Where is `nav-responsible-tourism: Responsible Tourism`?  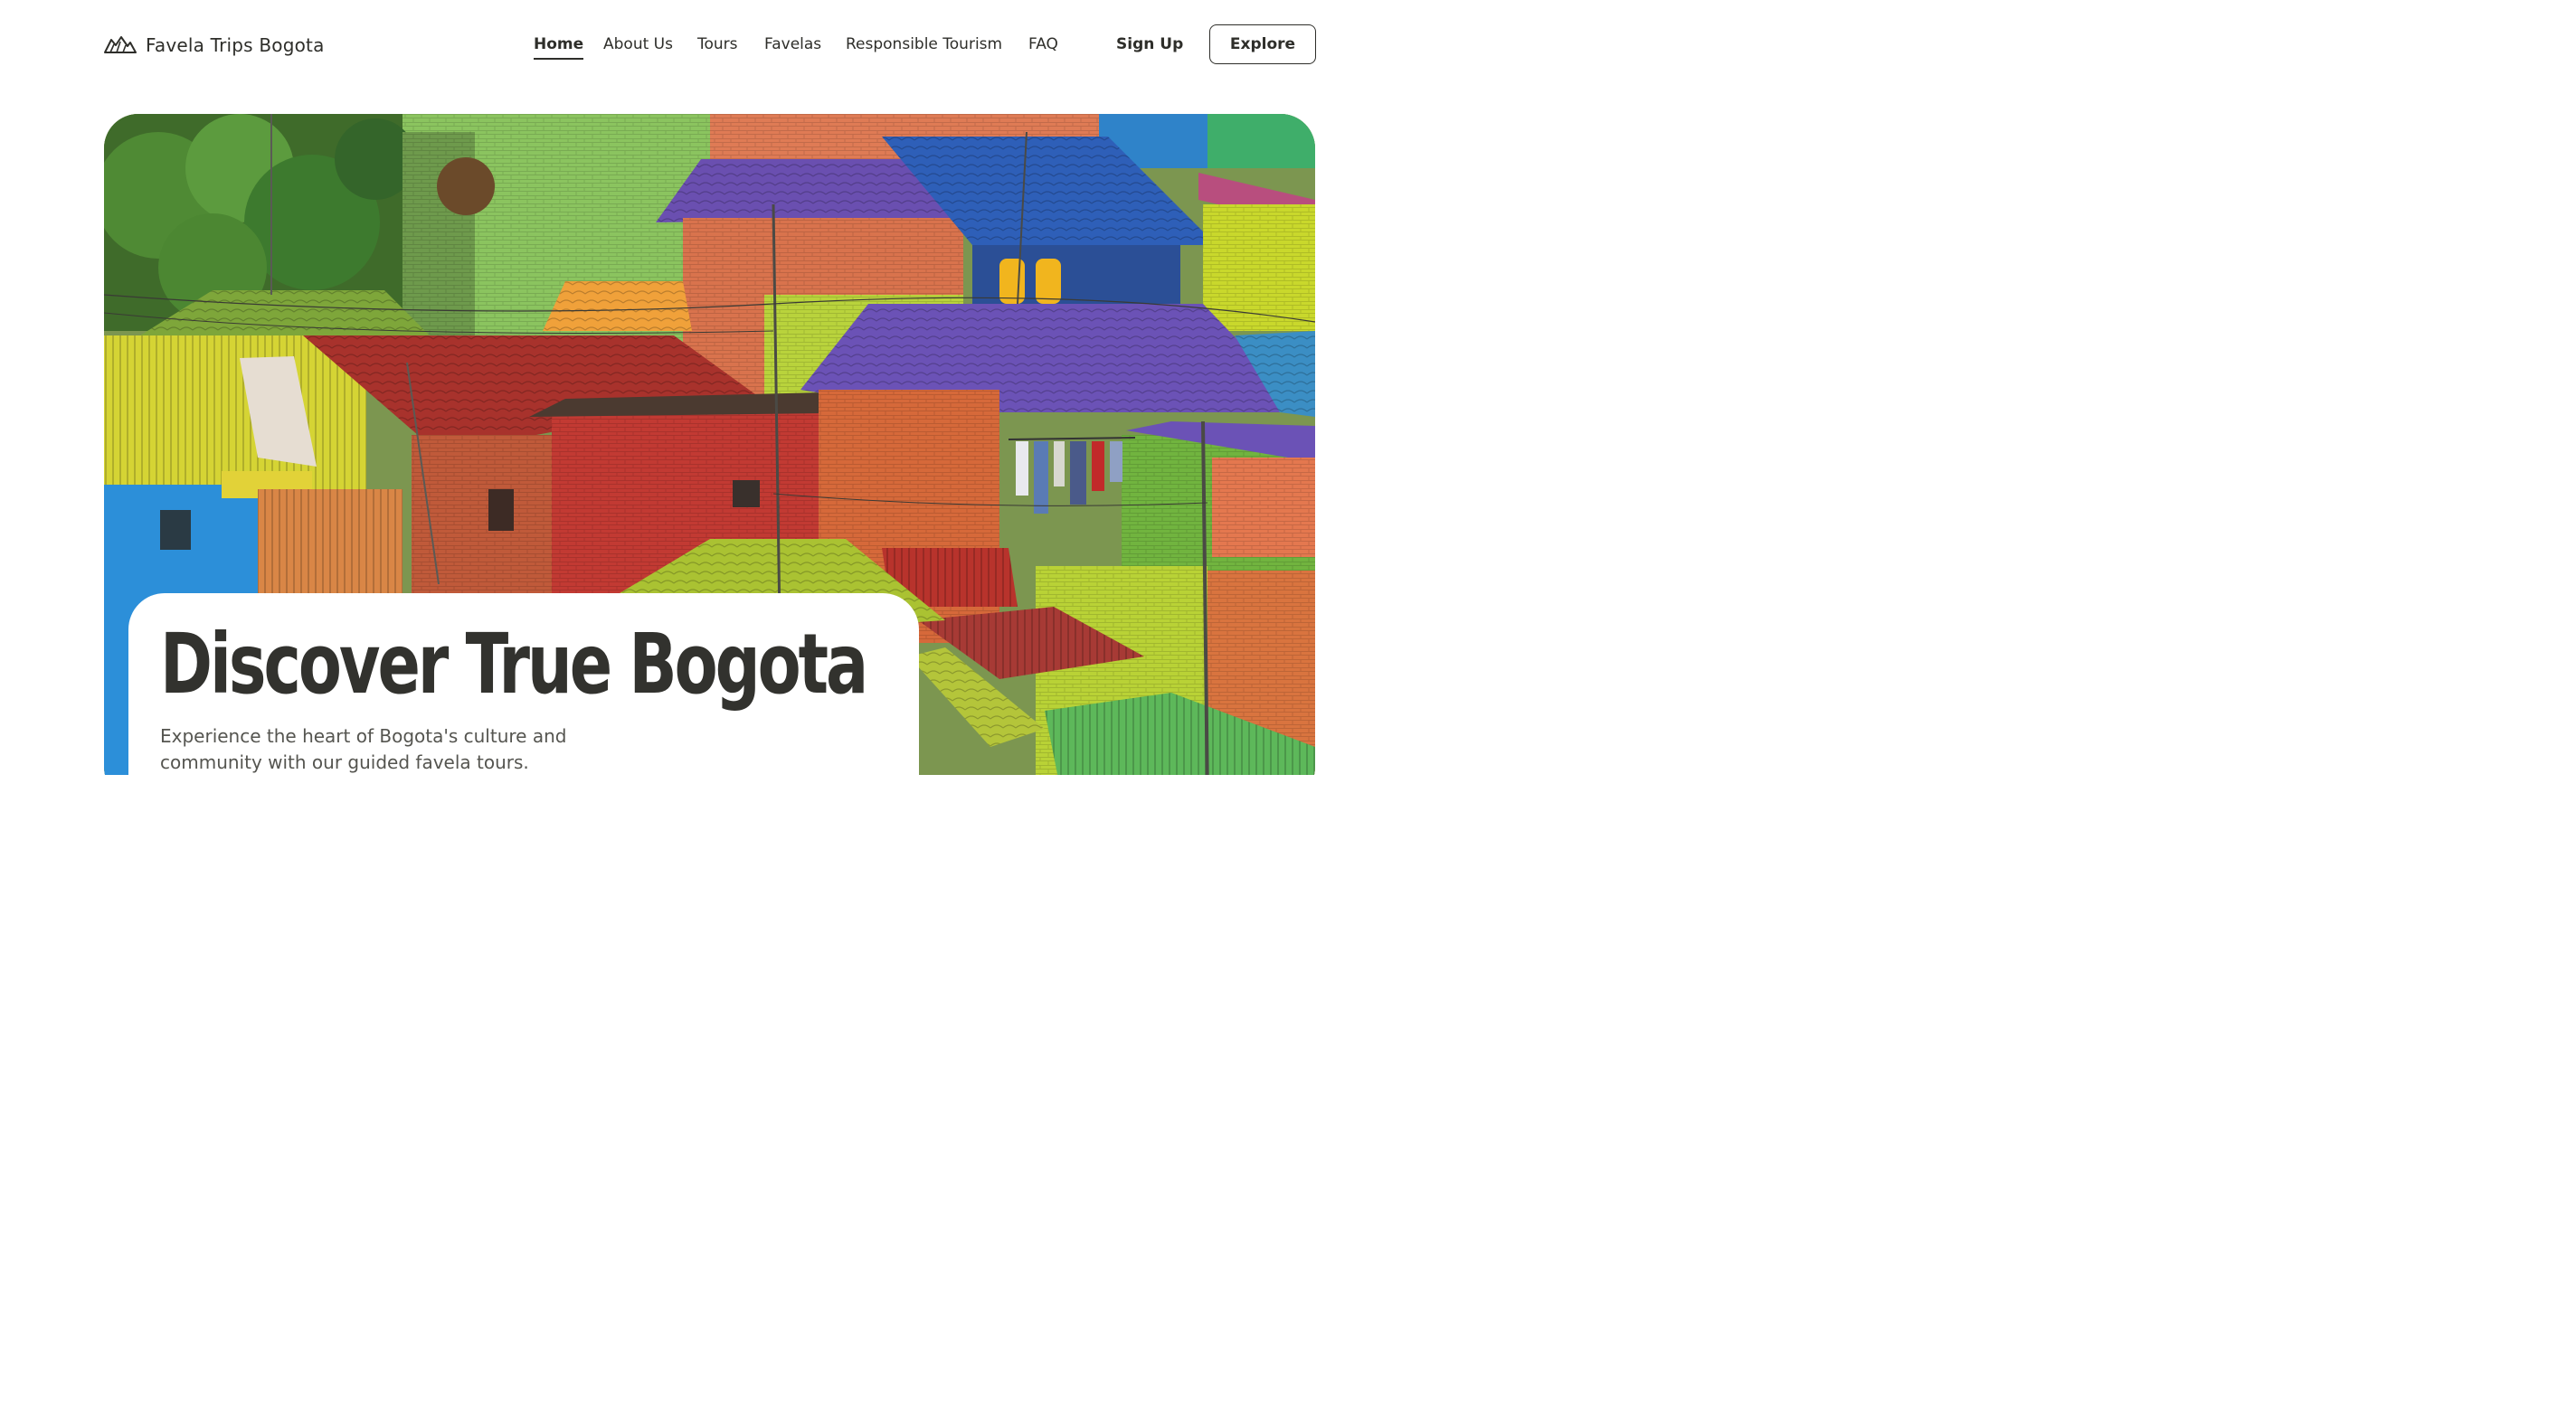 nav-responsible-tourism: Responsible Tourism is located at coordinates (924, 44).